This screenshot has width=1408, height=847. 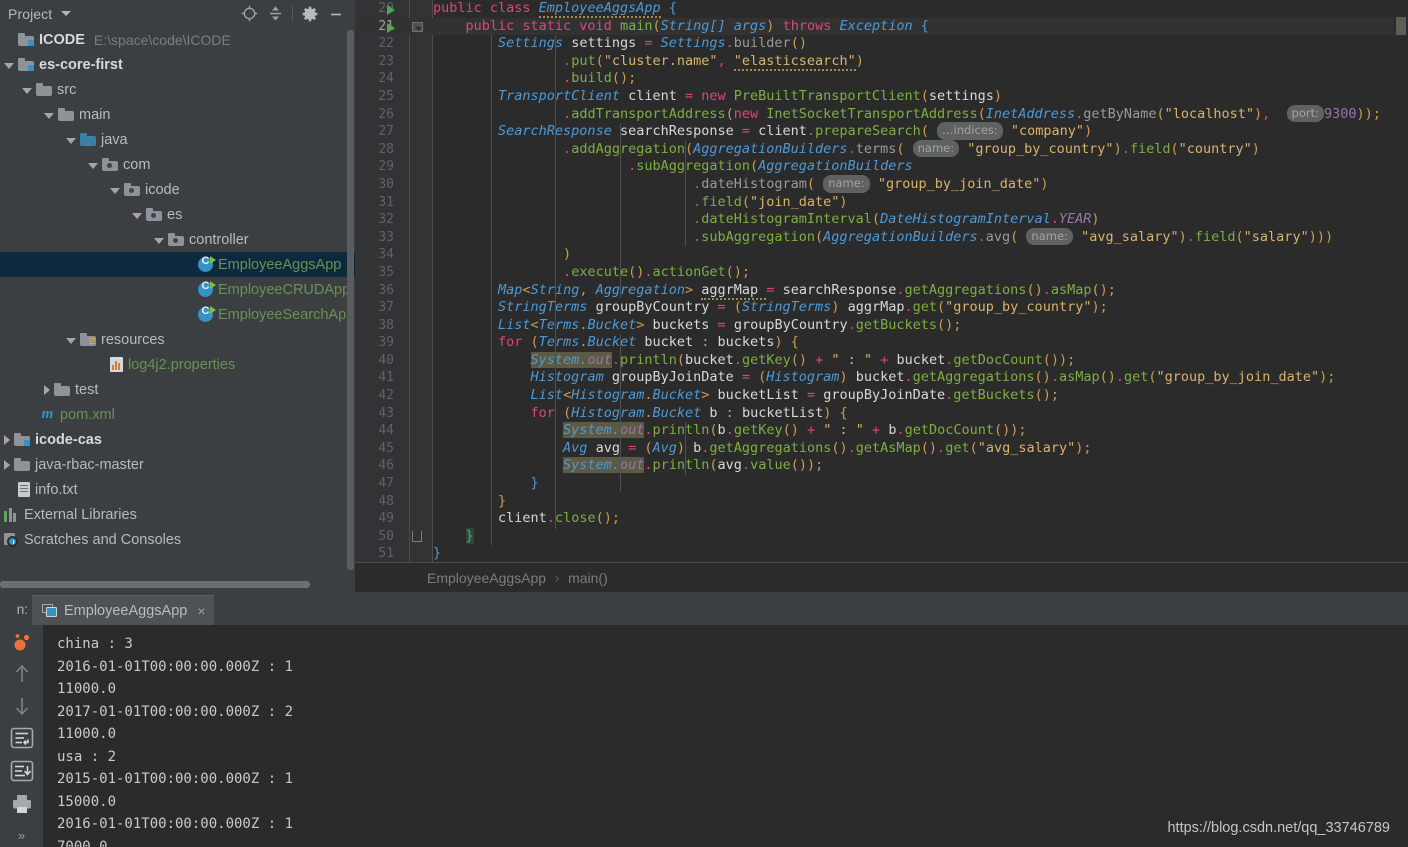 I want to click on scroll-to-end-icon, so click(x=22, y=771).